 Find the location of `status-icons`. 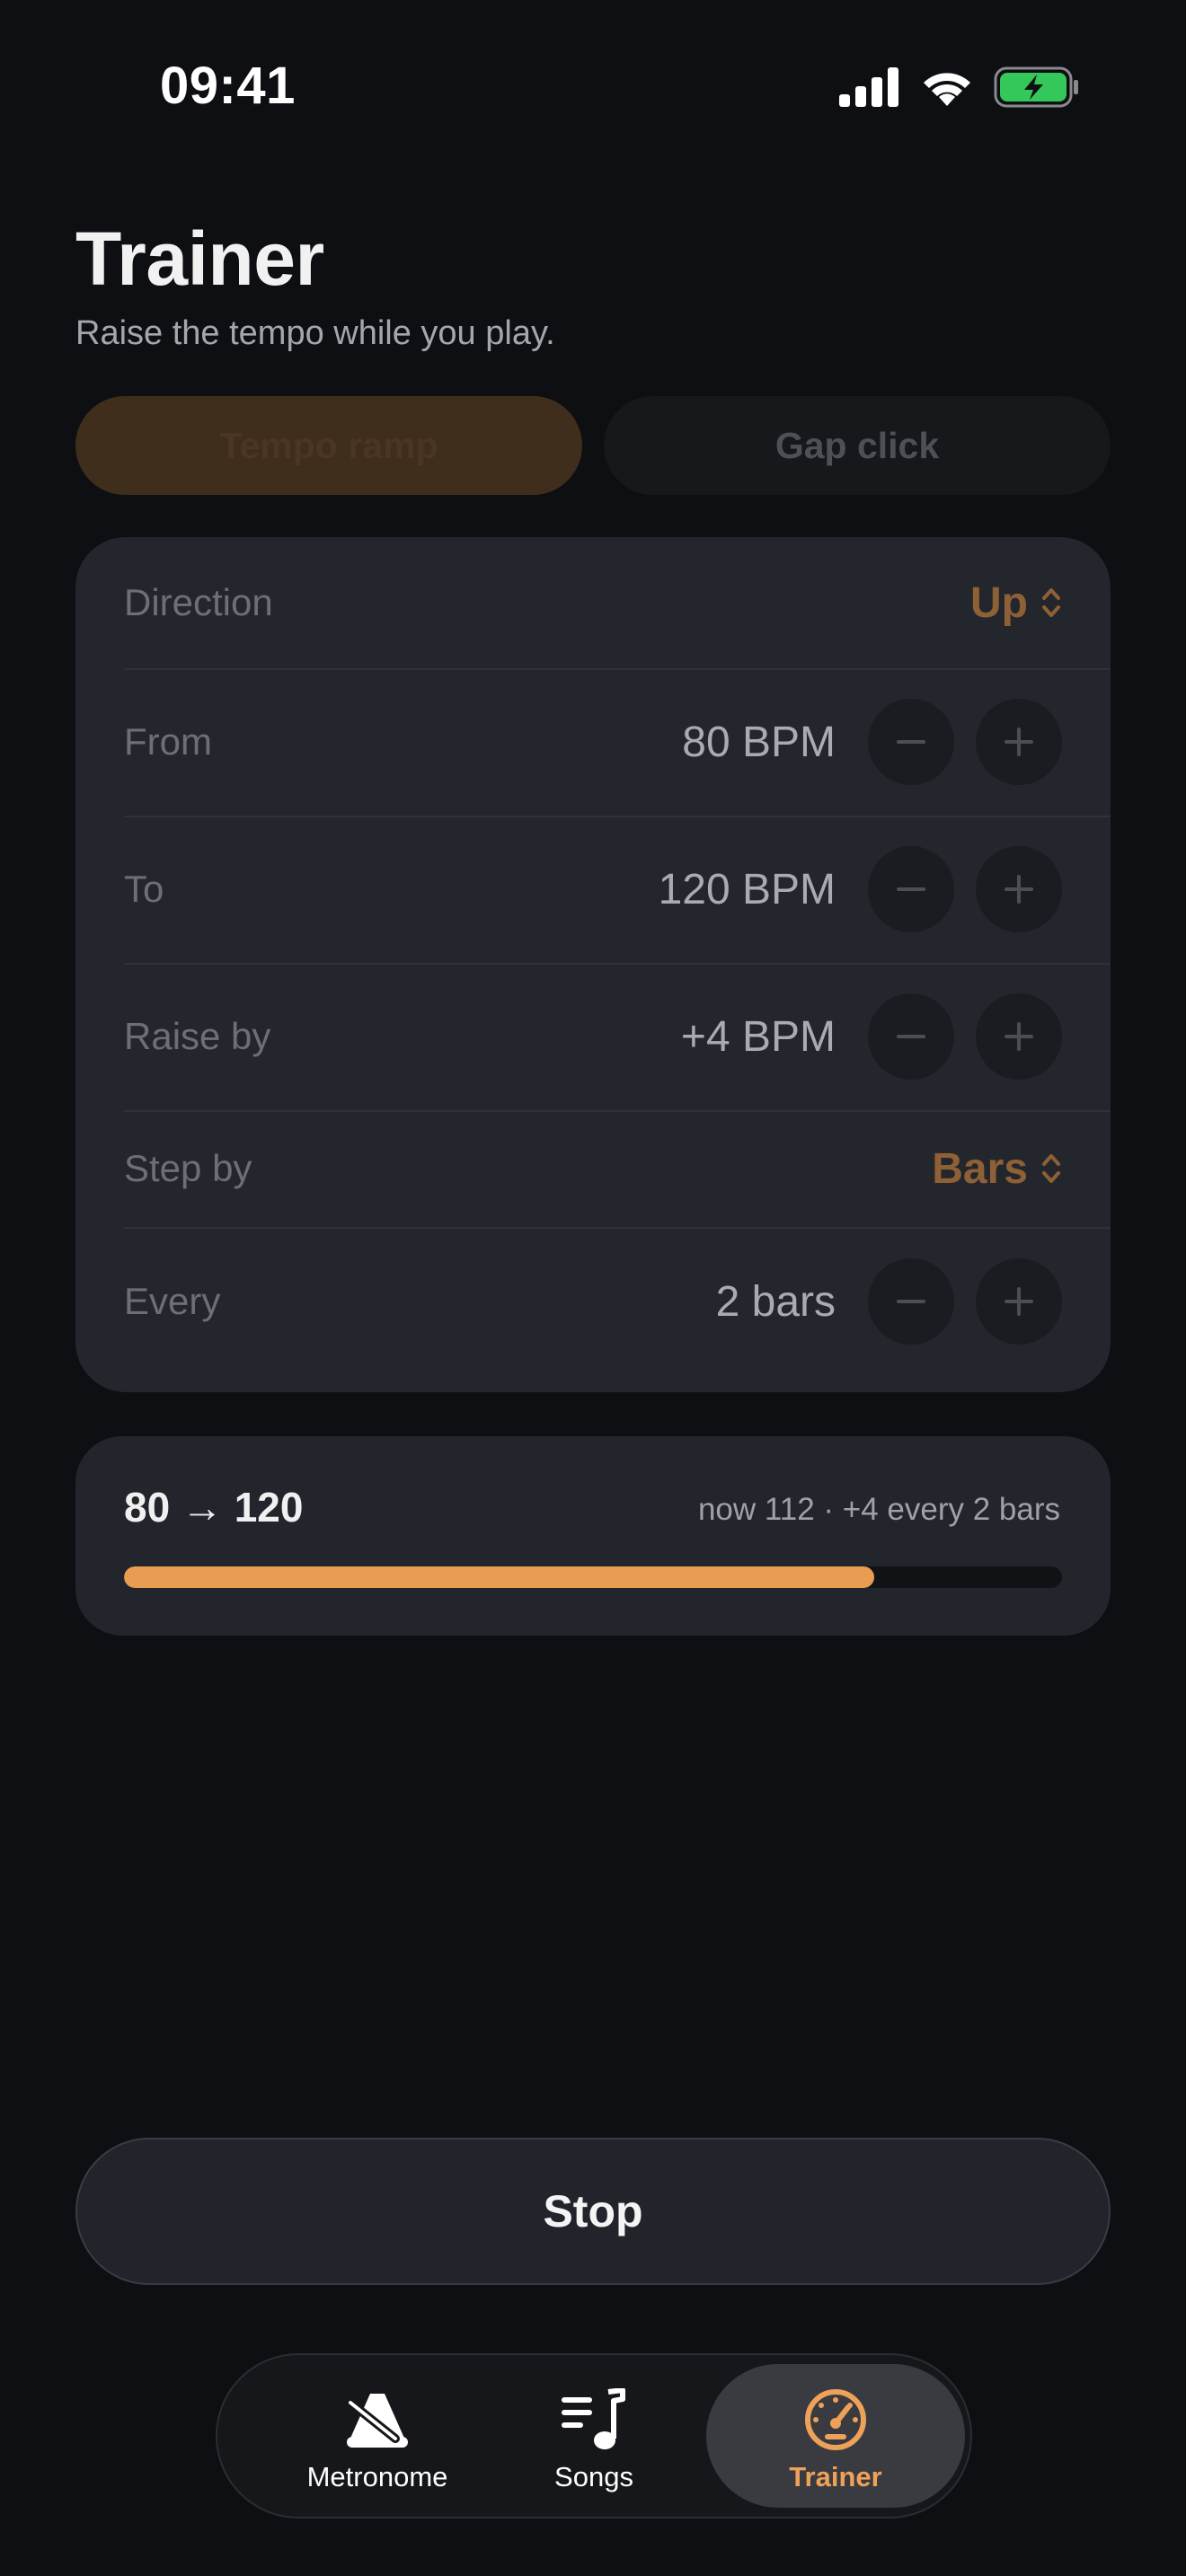

status-icons is located at coordinates (959, 87).